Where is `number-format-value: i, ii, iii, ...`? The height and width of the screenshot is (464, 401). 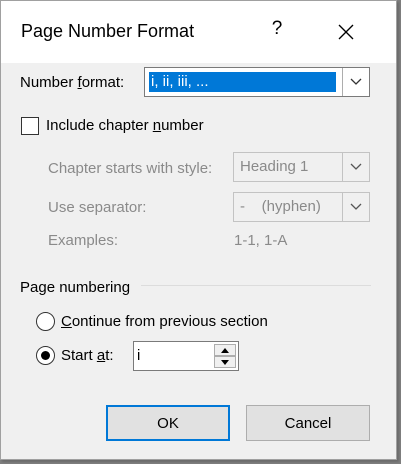 number-format-value: i, ii, iii, ... is located at coordinates (242, 82).